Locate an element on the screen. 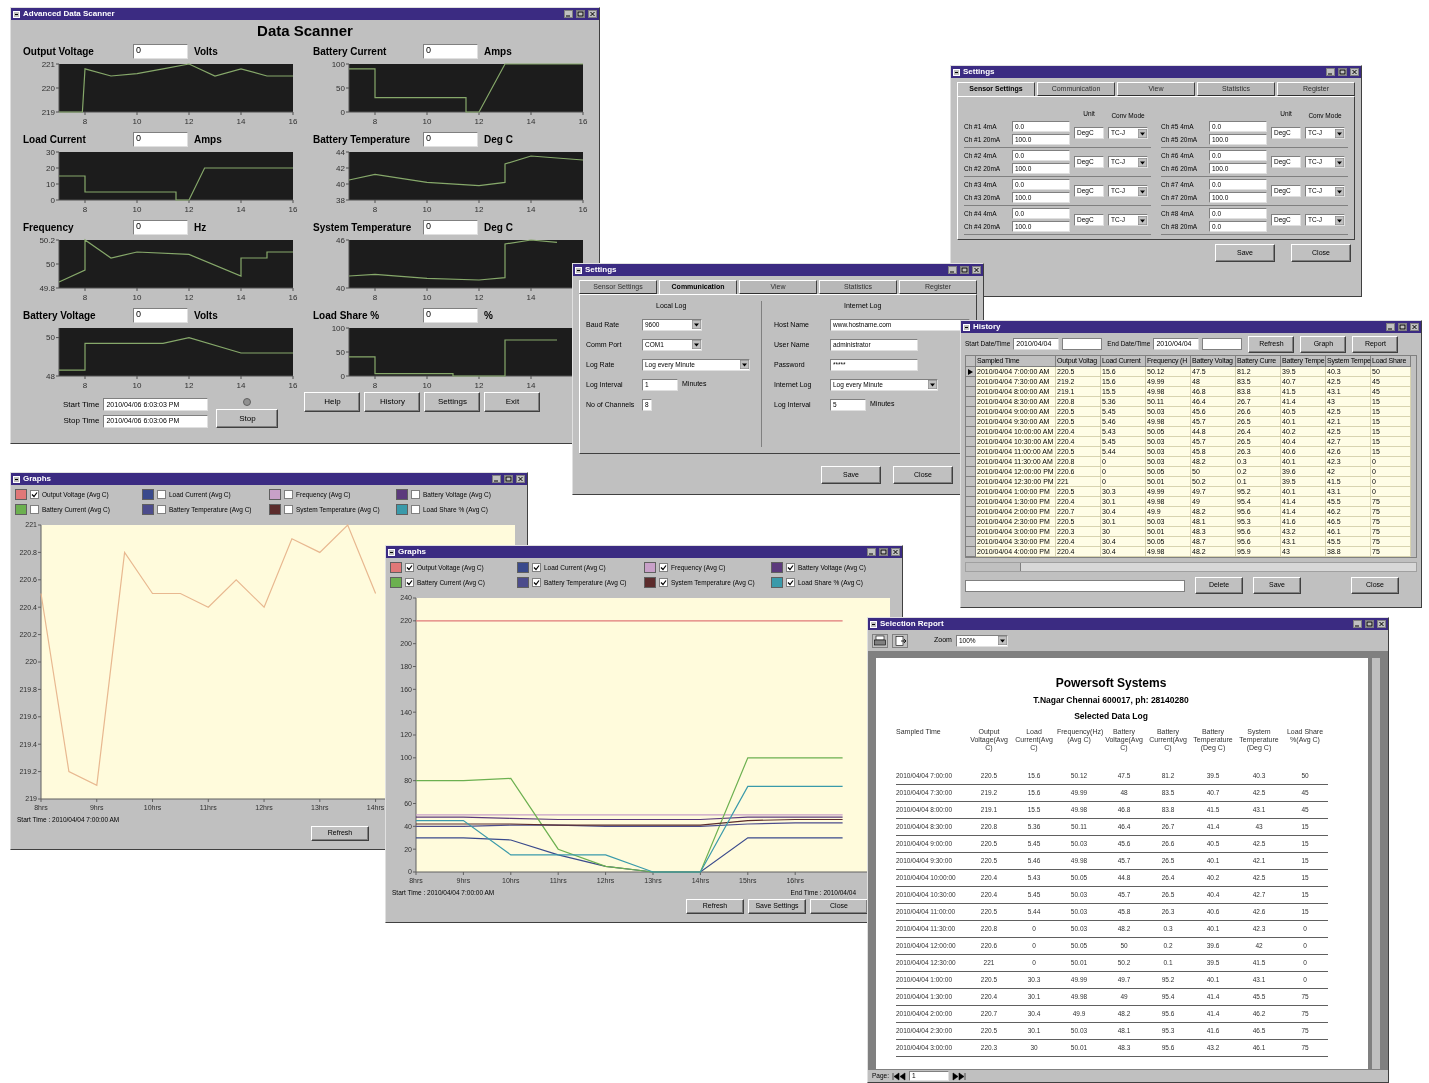 The height and width of the screenshot is (1083, 1429). status-light-icon is located at coordinates (247, 402).